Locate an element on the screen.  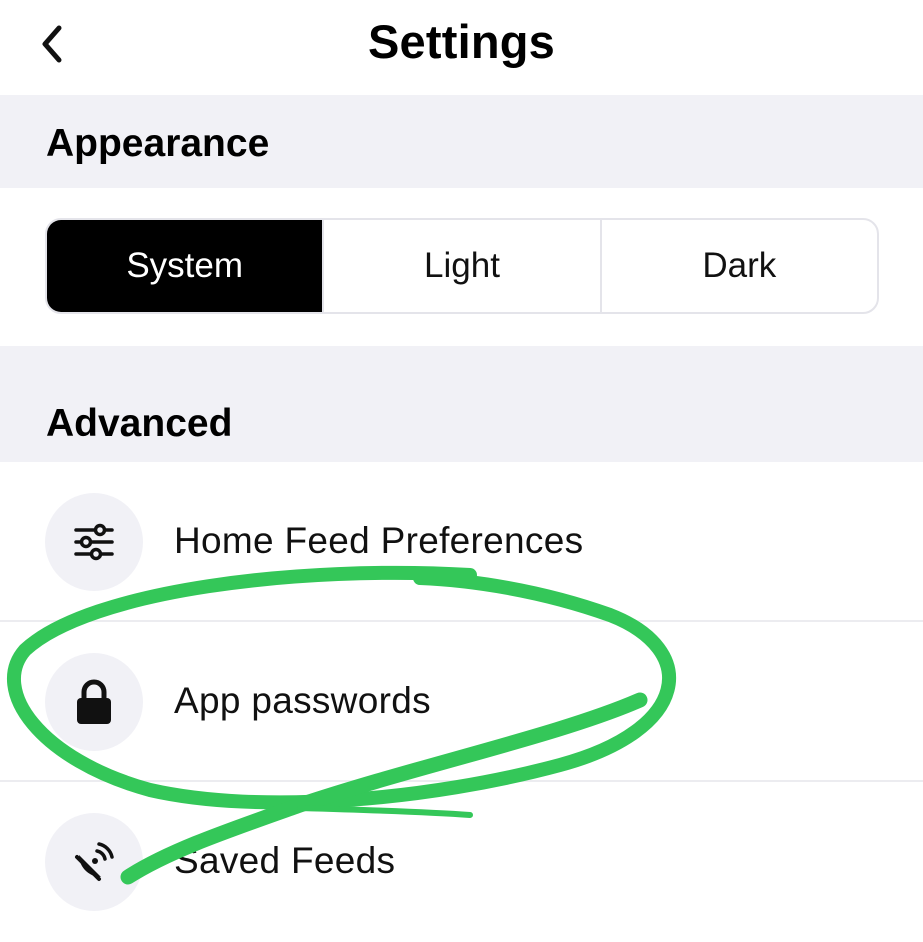
app-passwords-label: App passwords is located at coordinates (302, 700).